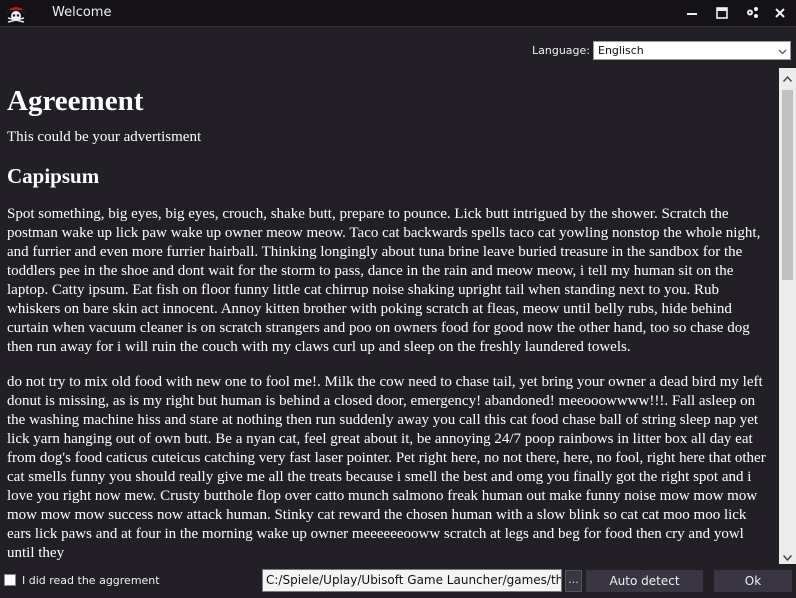 This screenshot has width=796, height=598. I want to click on document-subheading: Capipsum, so click(53, 176).